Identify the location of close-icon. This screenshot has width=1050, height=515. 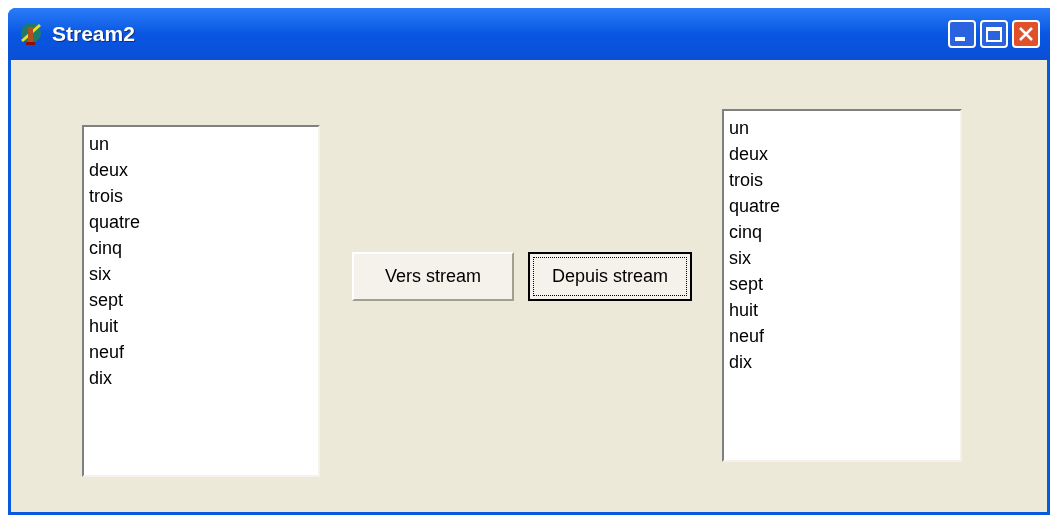
(1026, 34).